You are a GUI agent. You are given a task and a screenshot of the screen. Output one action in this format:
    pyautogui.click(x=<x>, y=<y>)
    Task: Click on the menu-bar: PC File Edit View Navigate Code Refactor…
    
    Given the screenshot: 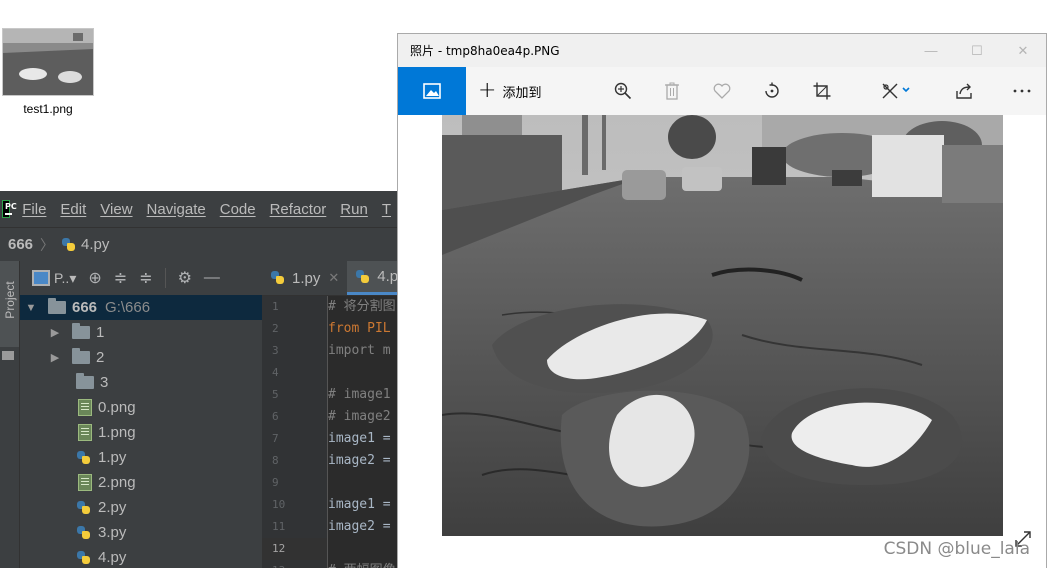 What is the action you would take?
    pyautogui.click(x=199, y=209)
    